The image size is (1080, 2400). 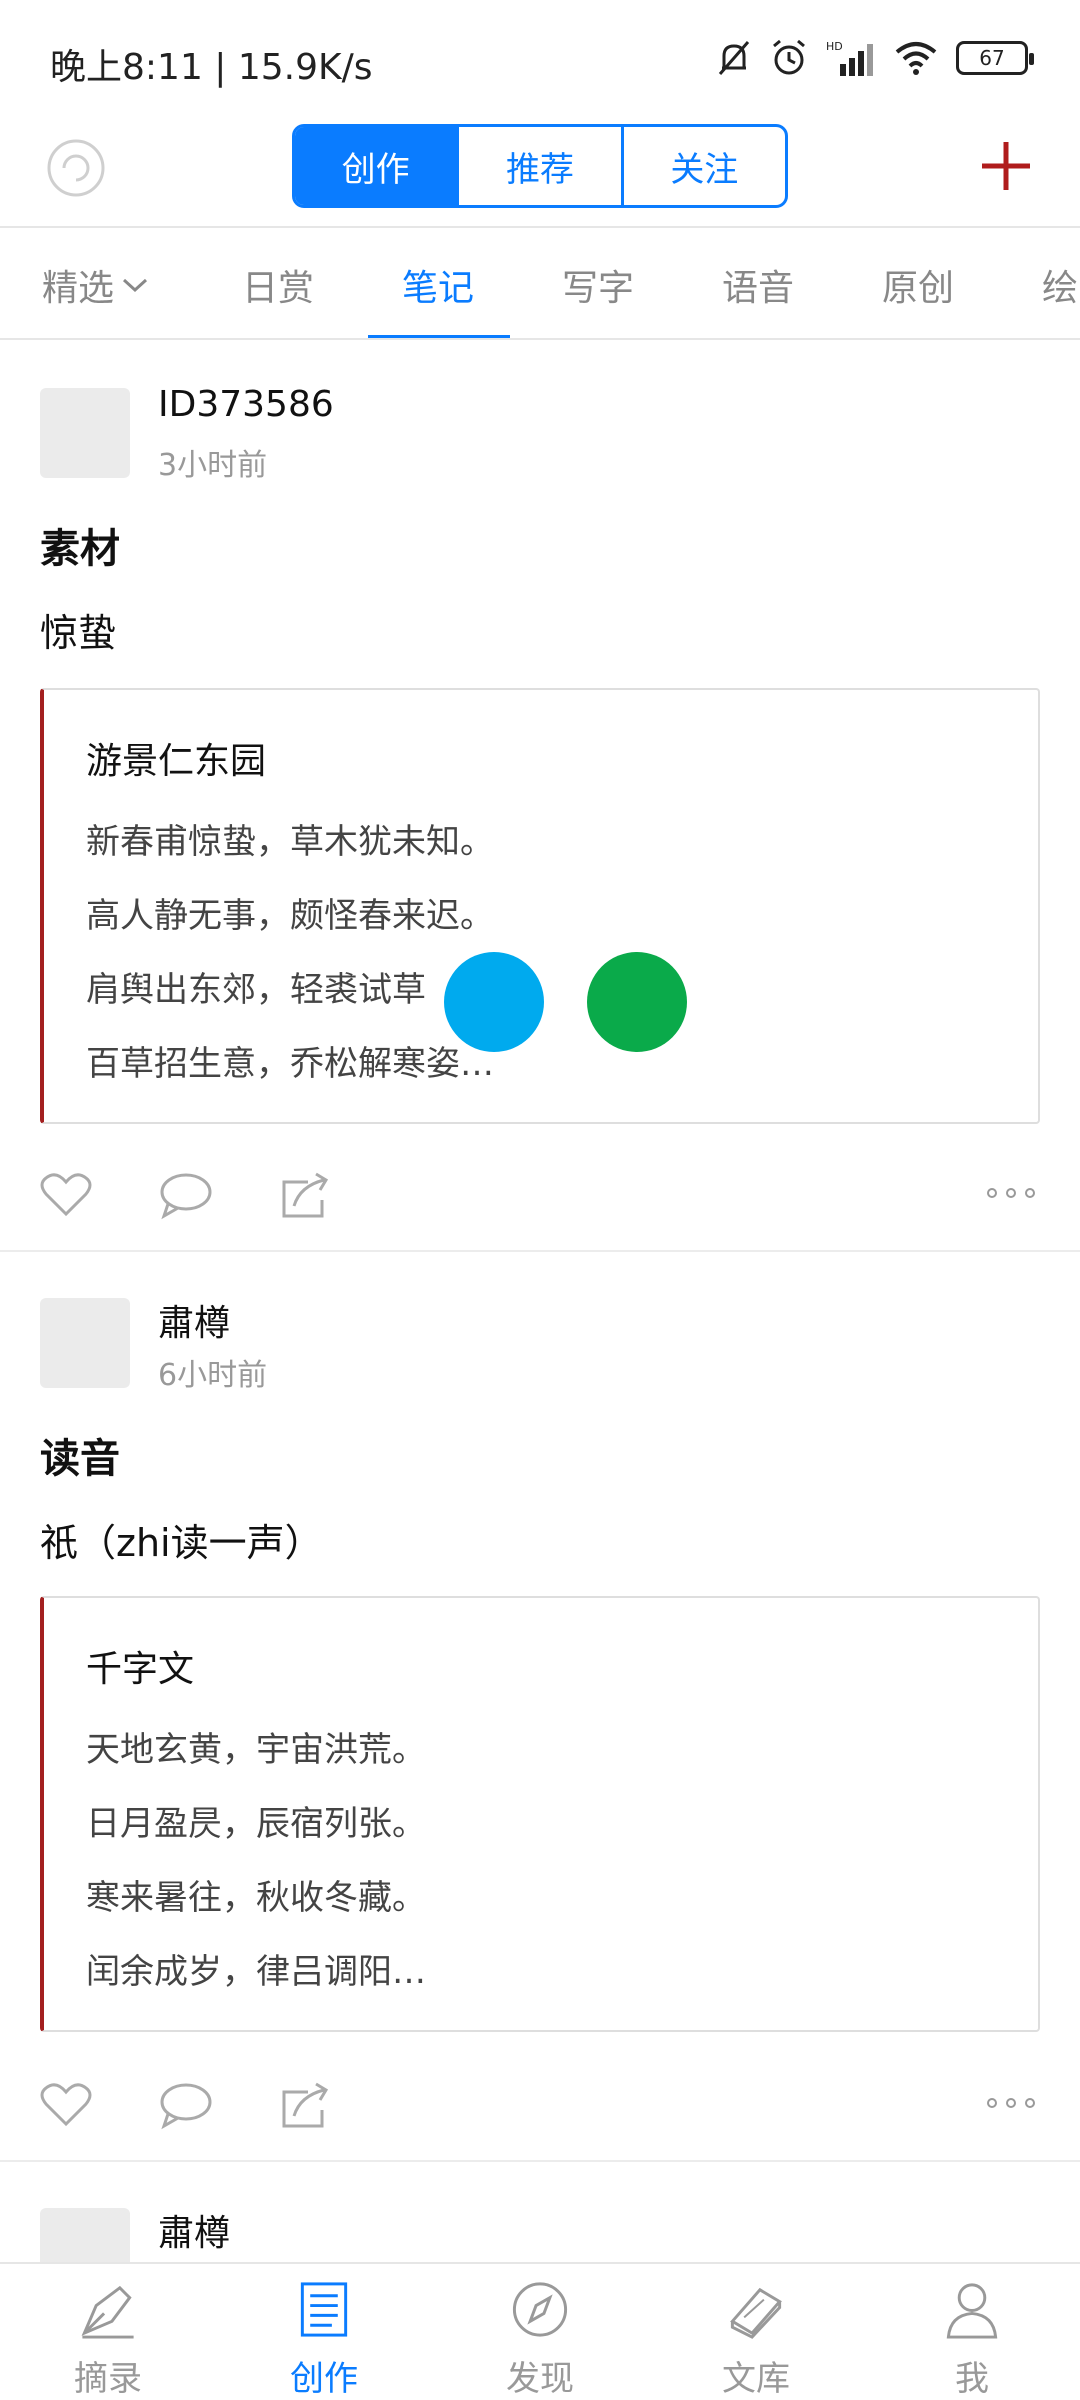 What do you see at coordinates (1006, 166) in the screenshot?
I see `add-icon` at bounding box center [1006, 166].